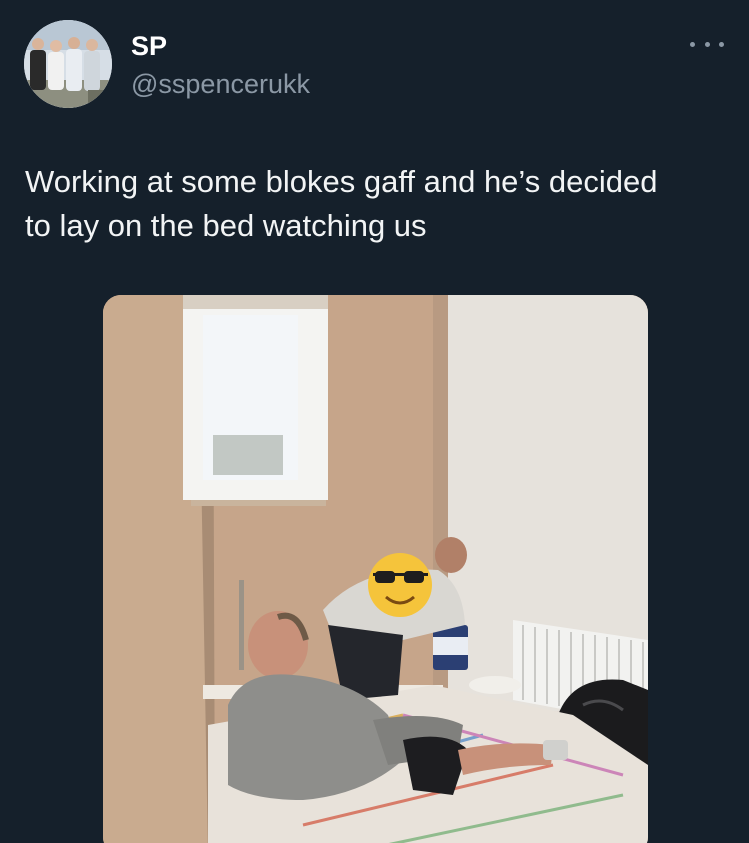 The width and height of the screenshot is (749, 843). I want to click on avatar, so click(68, 64).